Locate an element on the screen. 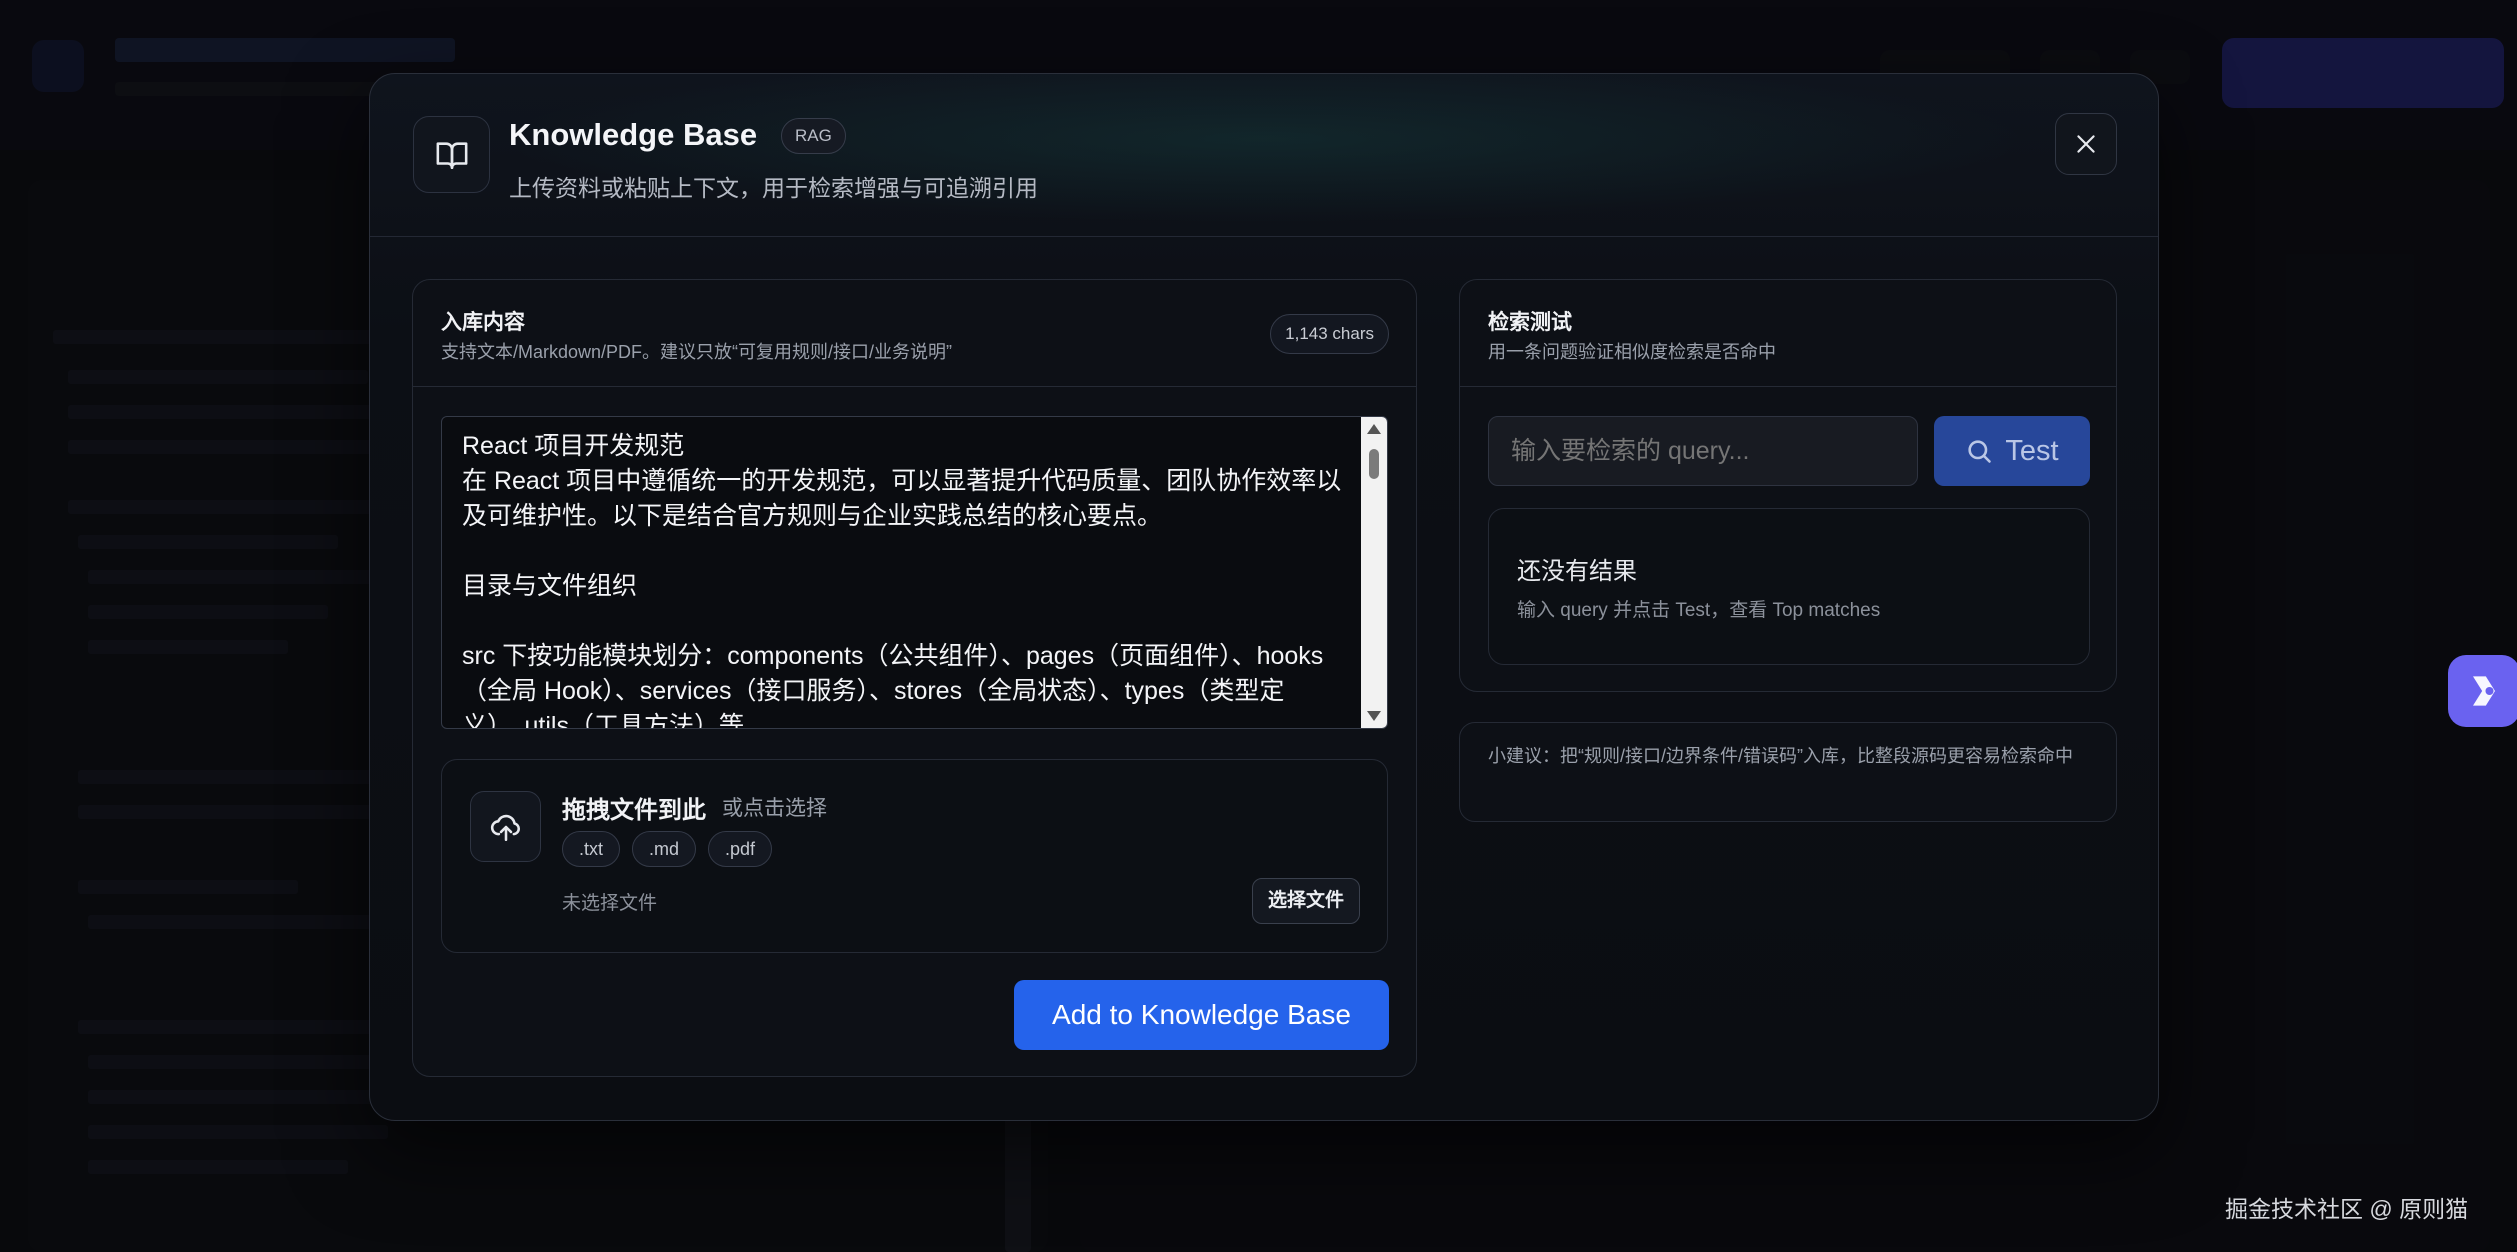 The image size is (2517, 1252). add-to-knowledge-base-button: Add to Knowledge Base is located at coordinates (1201, 1015).